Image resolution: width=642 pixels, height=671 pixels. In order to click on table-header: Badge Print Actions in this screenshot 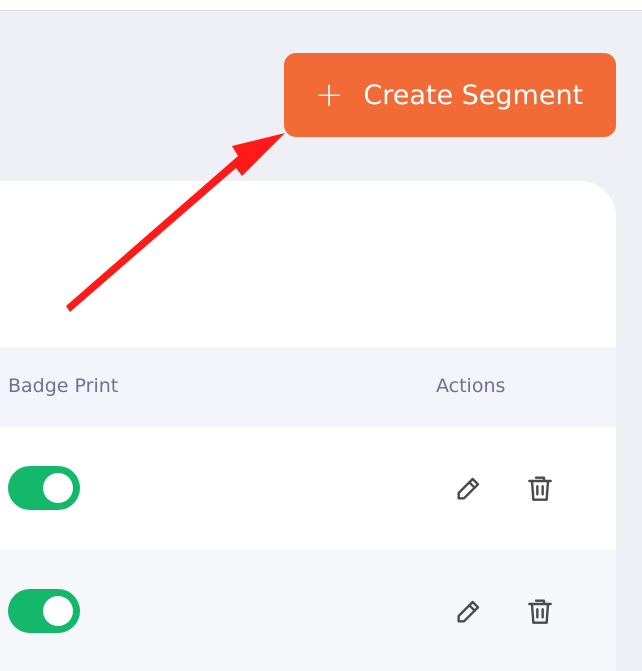, I will do `click(308, 387)`.